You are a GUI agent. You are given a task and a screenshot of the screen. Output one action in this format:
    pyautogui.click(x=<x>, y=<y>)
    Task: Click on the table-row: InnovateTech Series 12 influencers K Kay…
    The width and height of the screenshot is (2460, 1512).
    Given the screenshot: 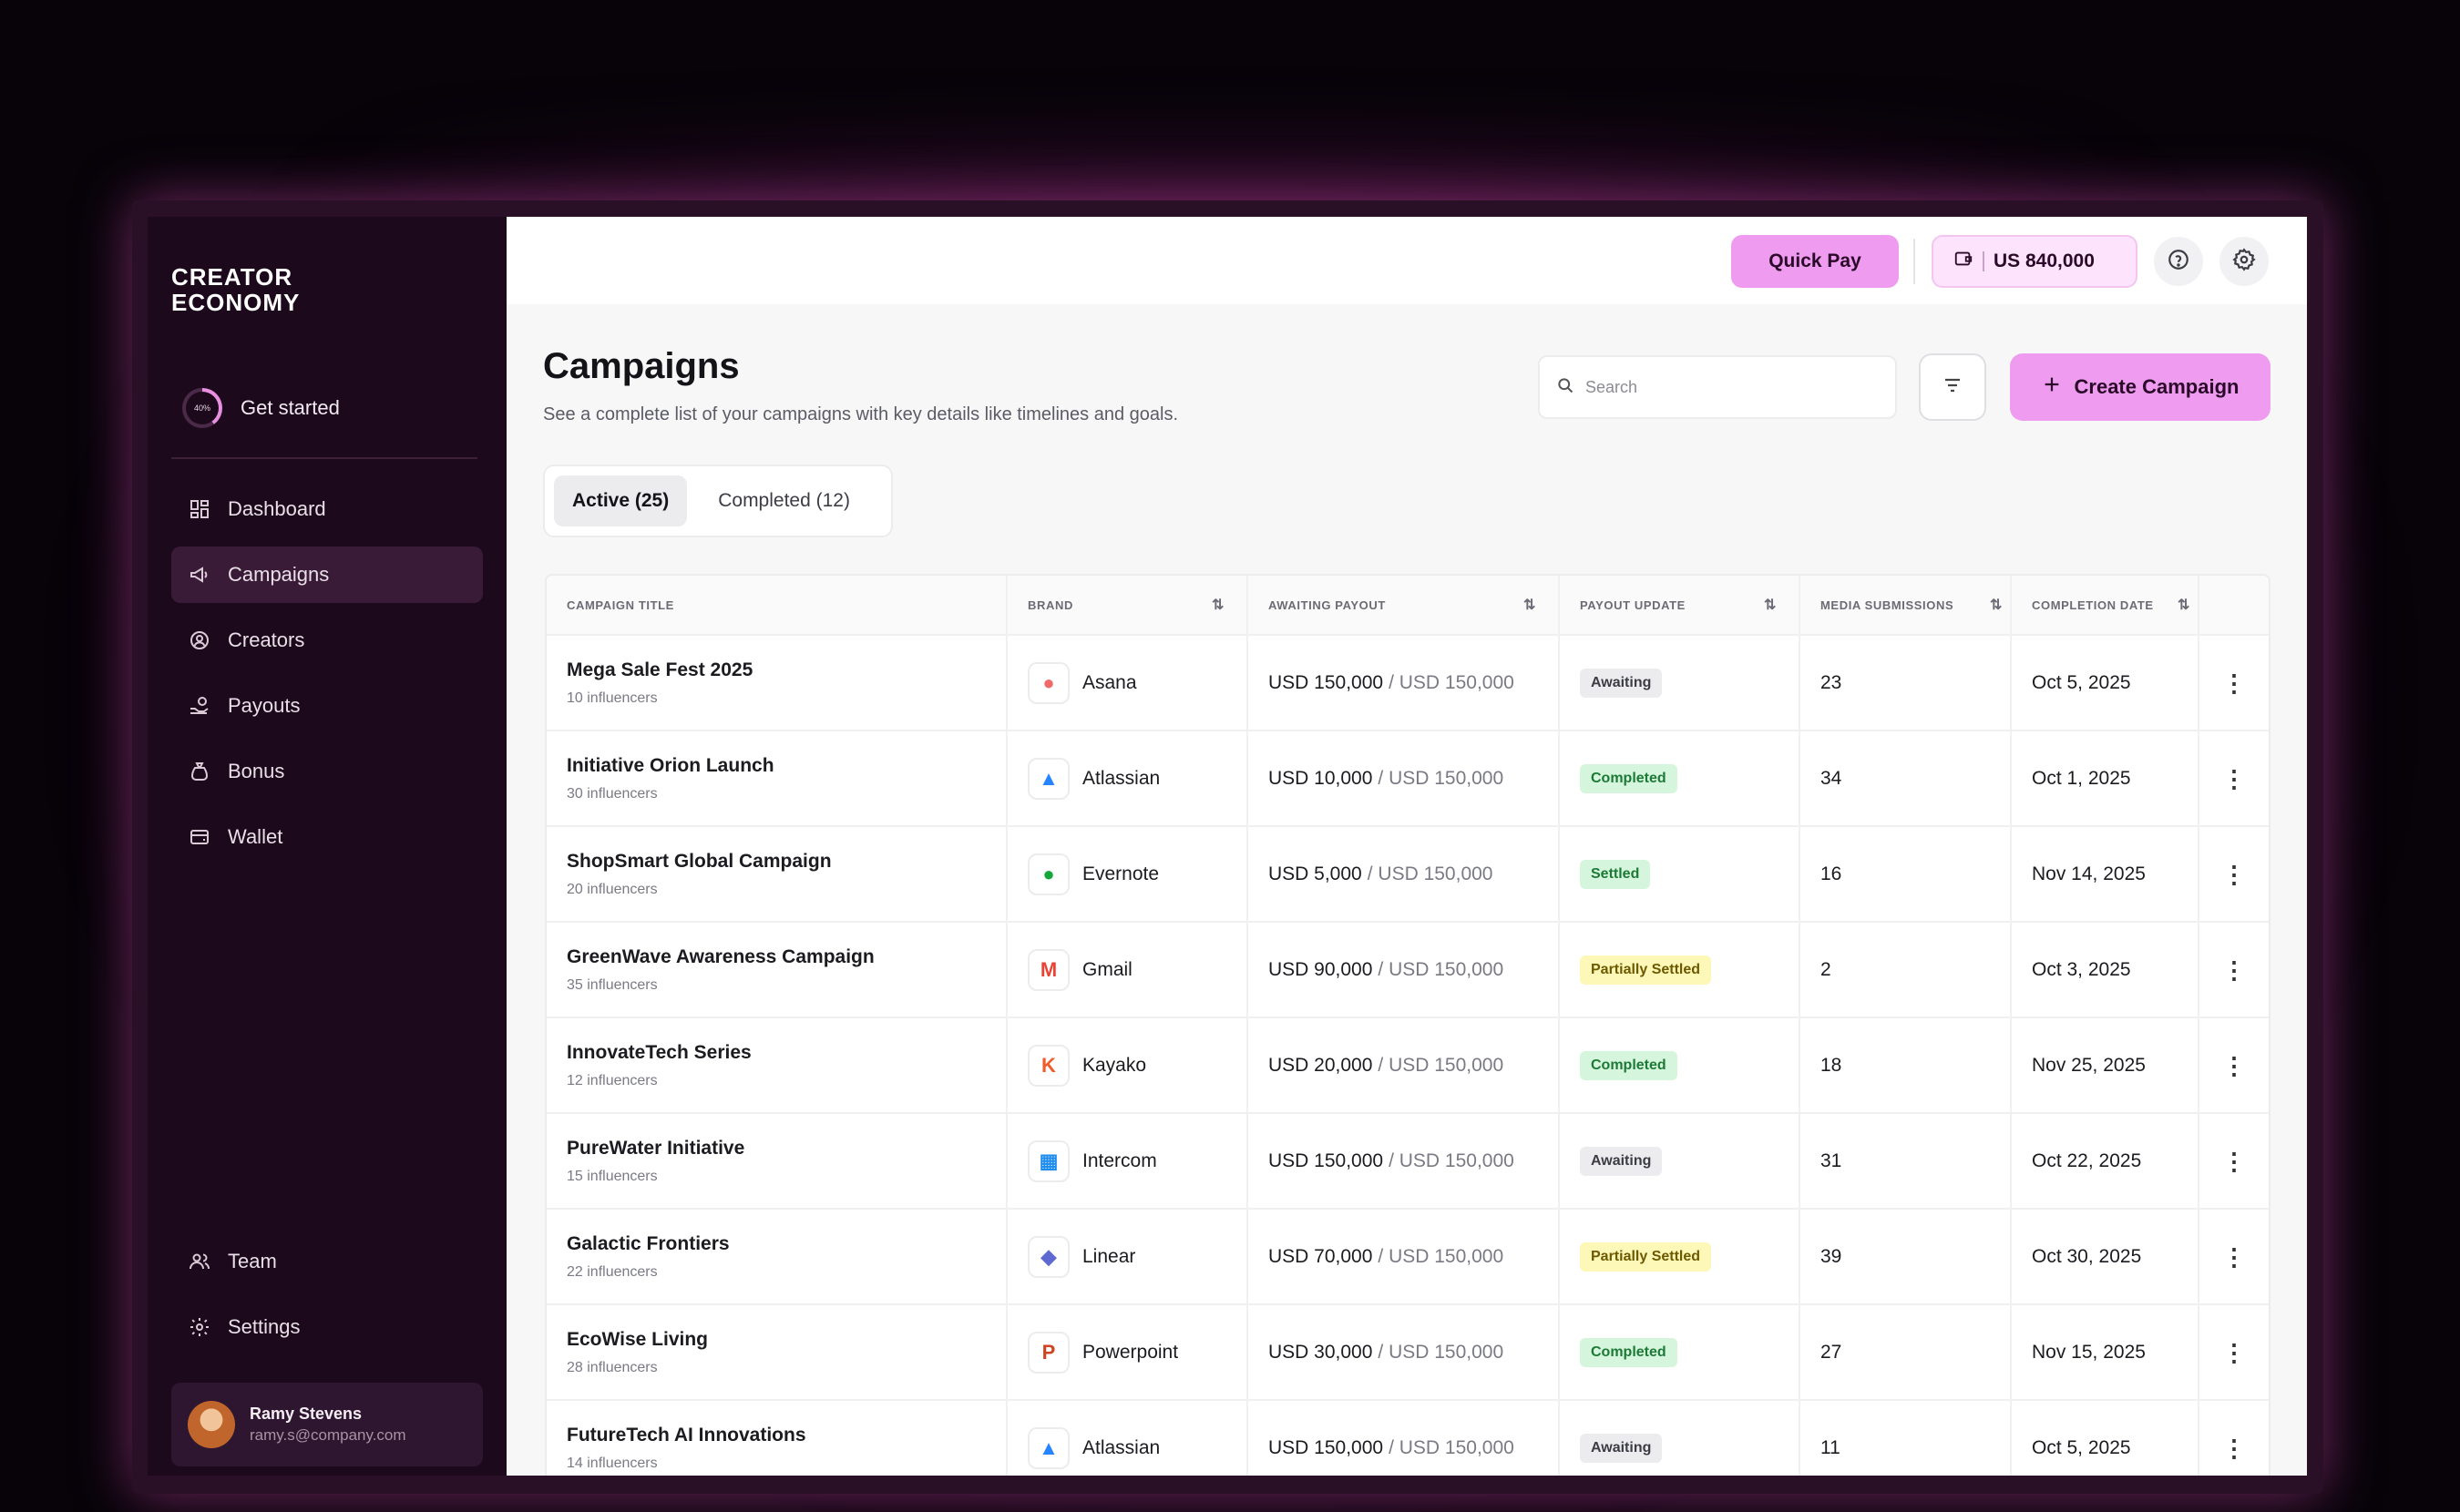 What is the action you would take?
    pyautogui.click(x=1408, y=1066)
    